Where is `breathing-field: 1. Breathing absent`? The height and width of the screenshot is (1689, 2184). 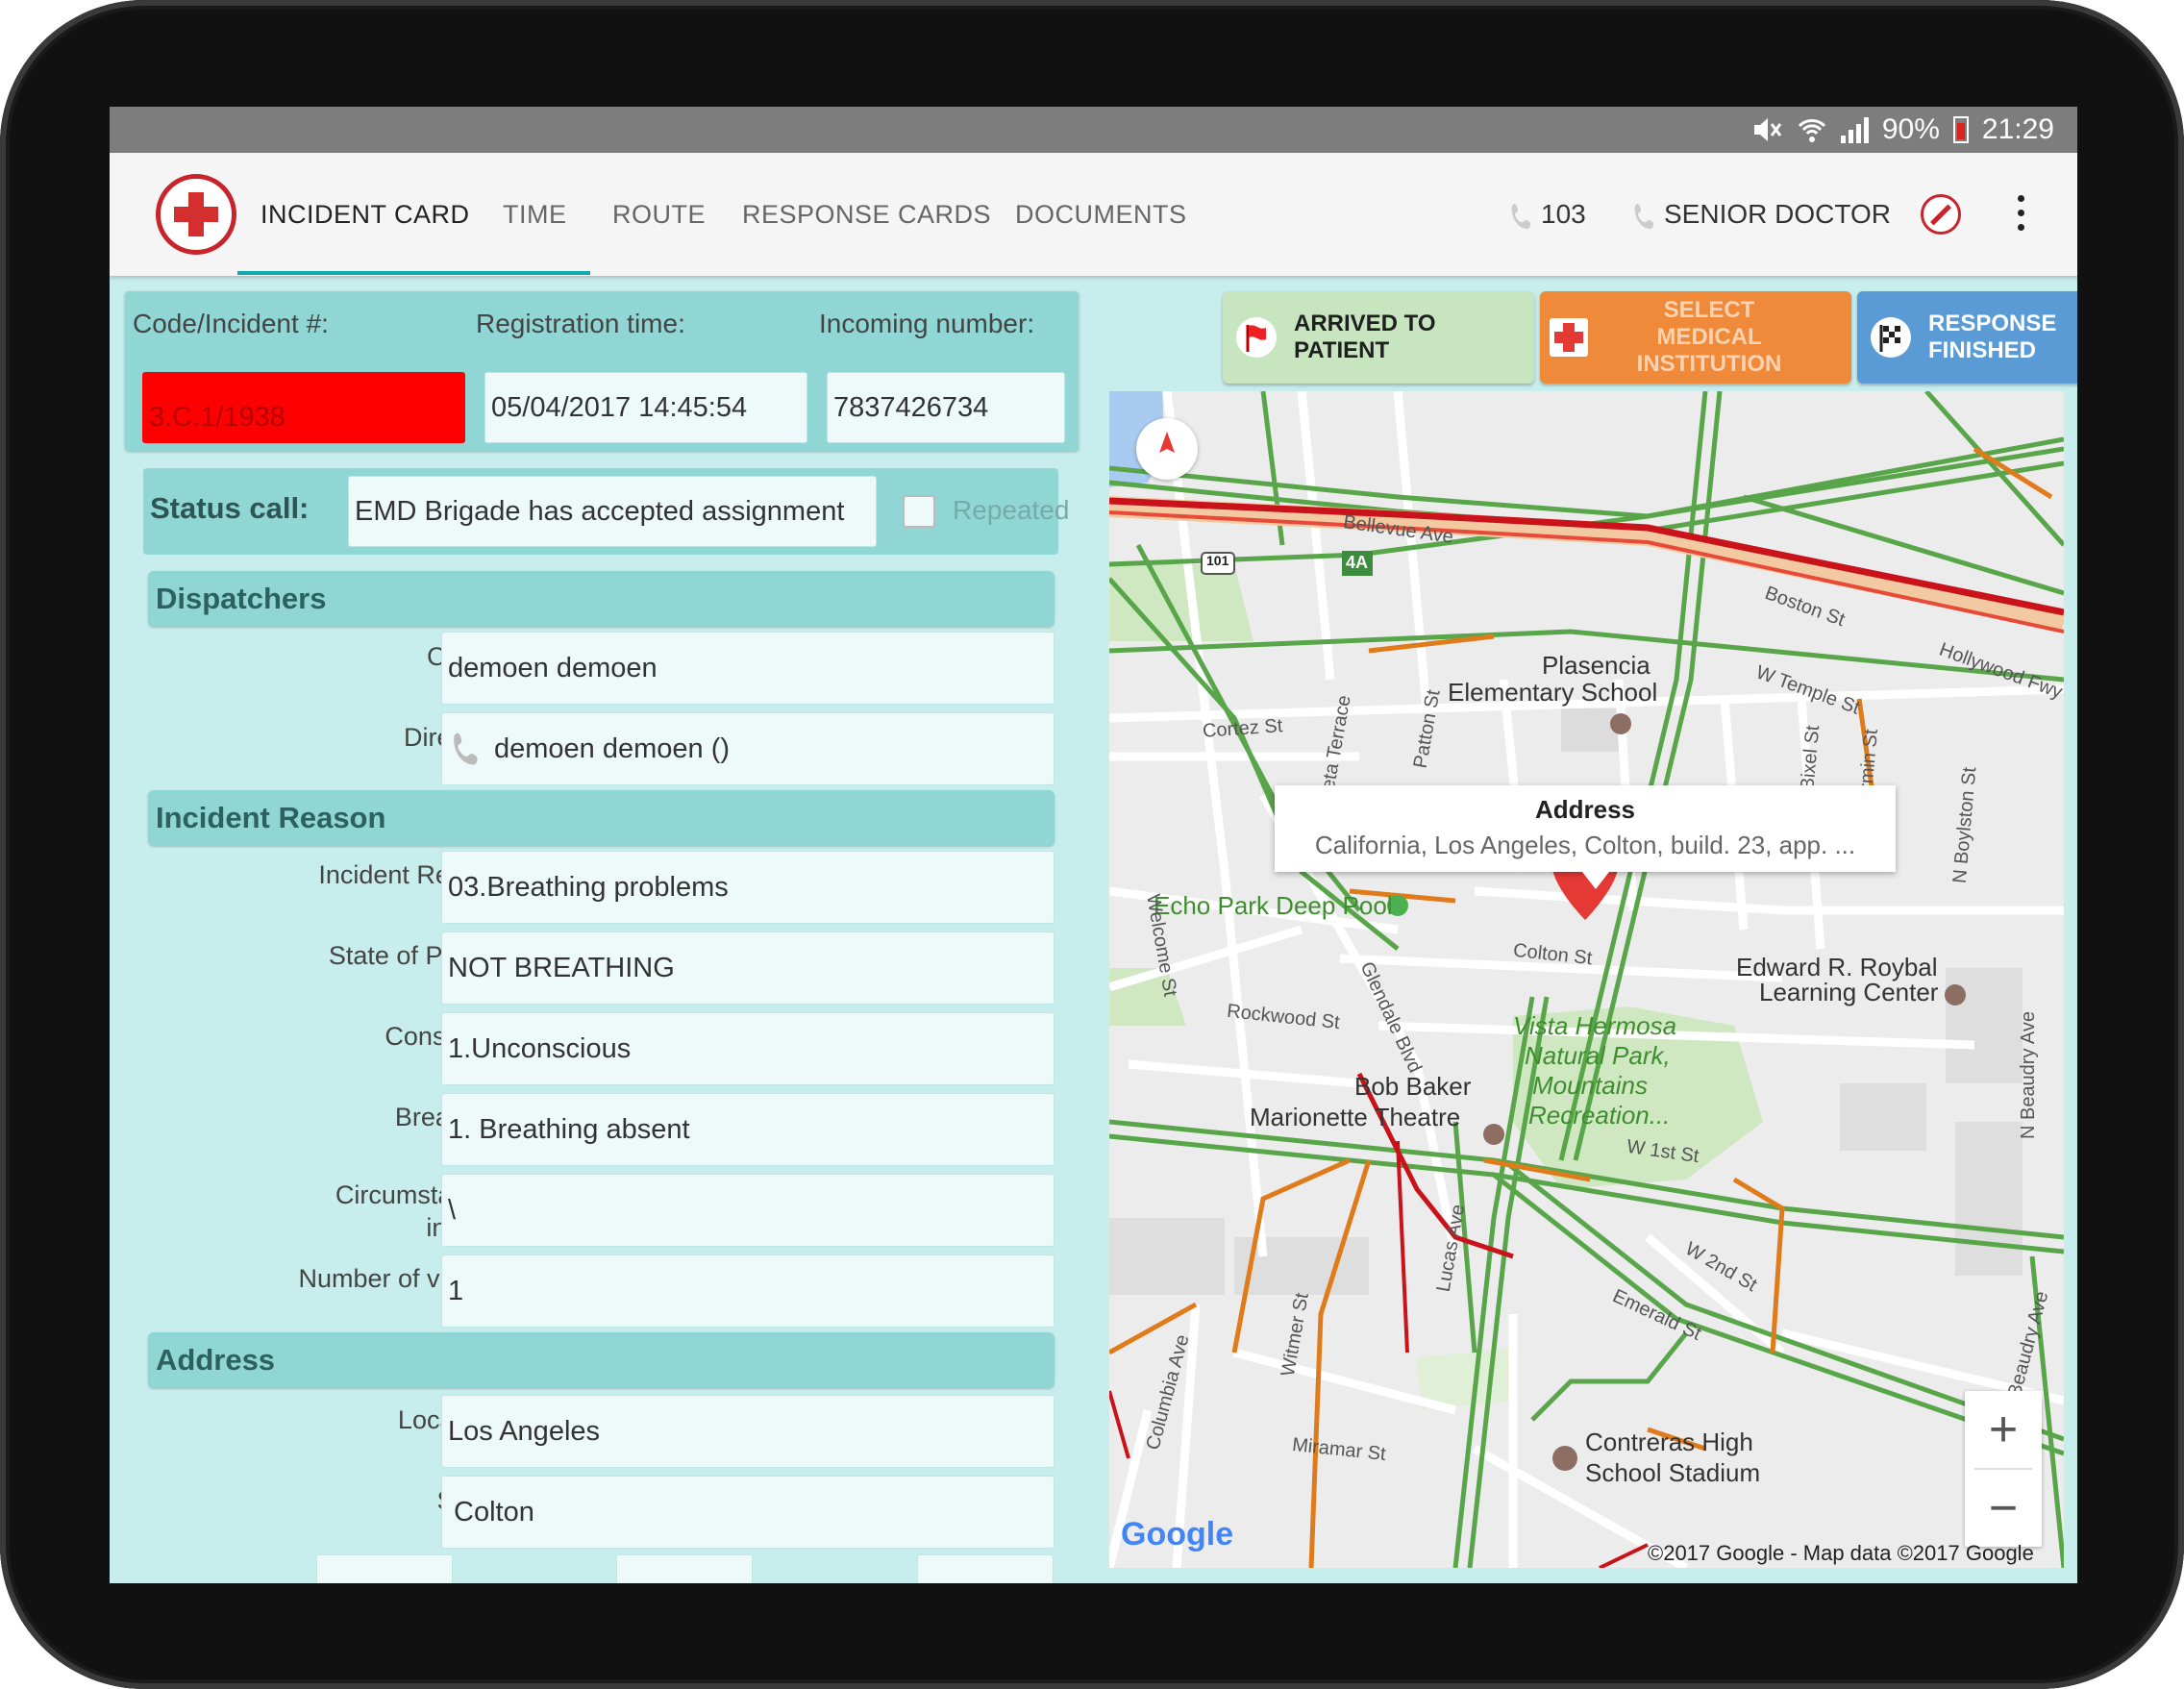 breathing-field: 1. Breathing absent is located at coordinates (748, 1129).